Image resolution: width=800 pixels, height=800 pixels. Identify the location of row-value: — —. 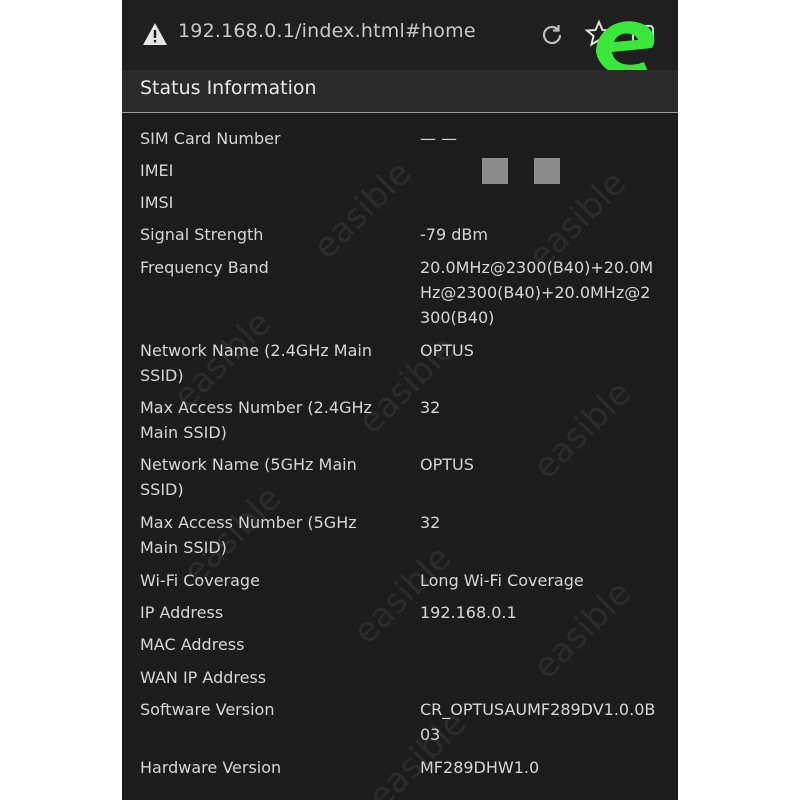
(439, 138).